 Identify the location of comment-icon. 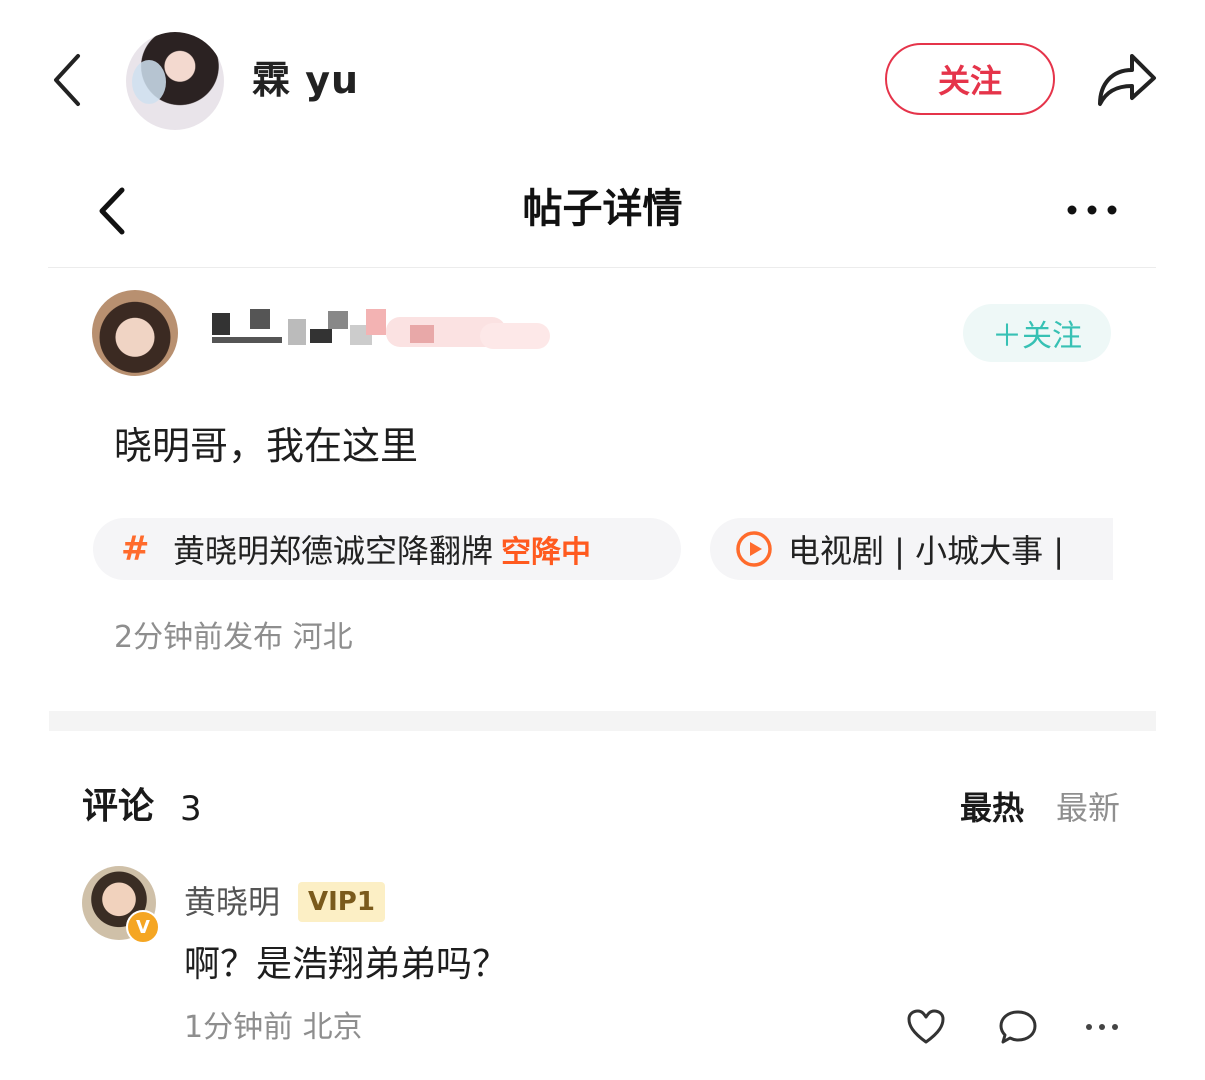
(1018, 1027).